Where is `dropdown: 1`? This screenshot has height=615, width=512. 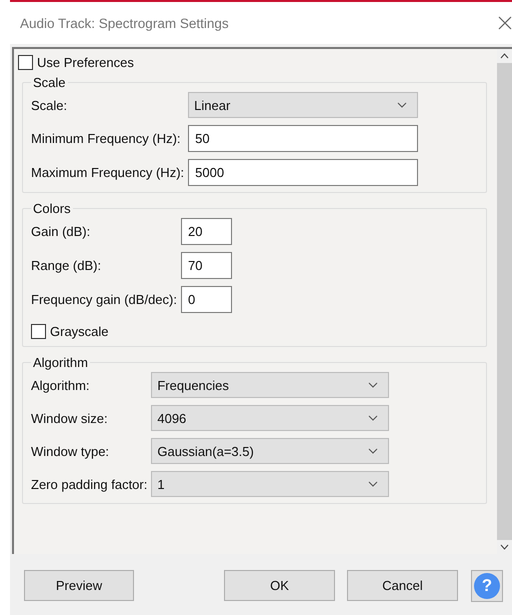
dropdown: 1 is located at coordinates (270, 484).